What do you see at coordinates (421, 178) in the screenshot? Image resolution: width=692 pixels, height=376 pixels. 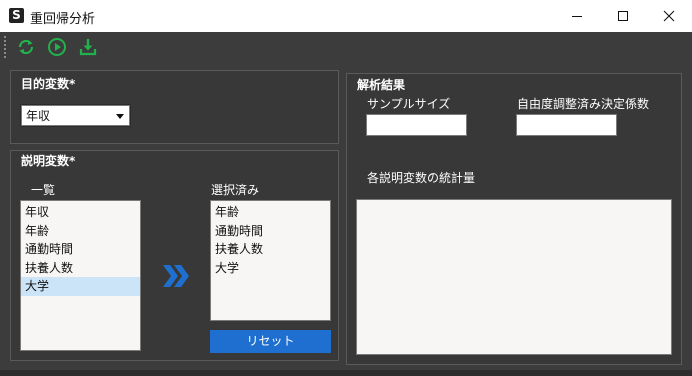 I see `statistics-label: 各説明変数の統計量` at bounding box center [421, 178].